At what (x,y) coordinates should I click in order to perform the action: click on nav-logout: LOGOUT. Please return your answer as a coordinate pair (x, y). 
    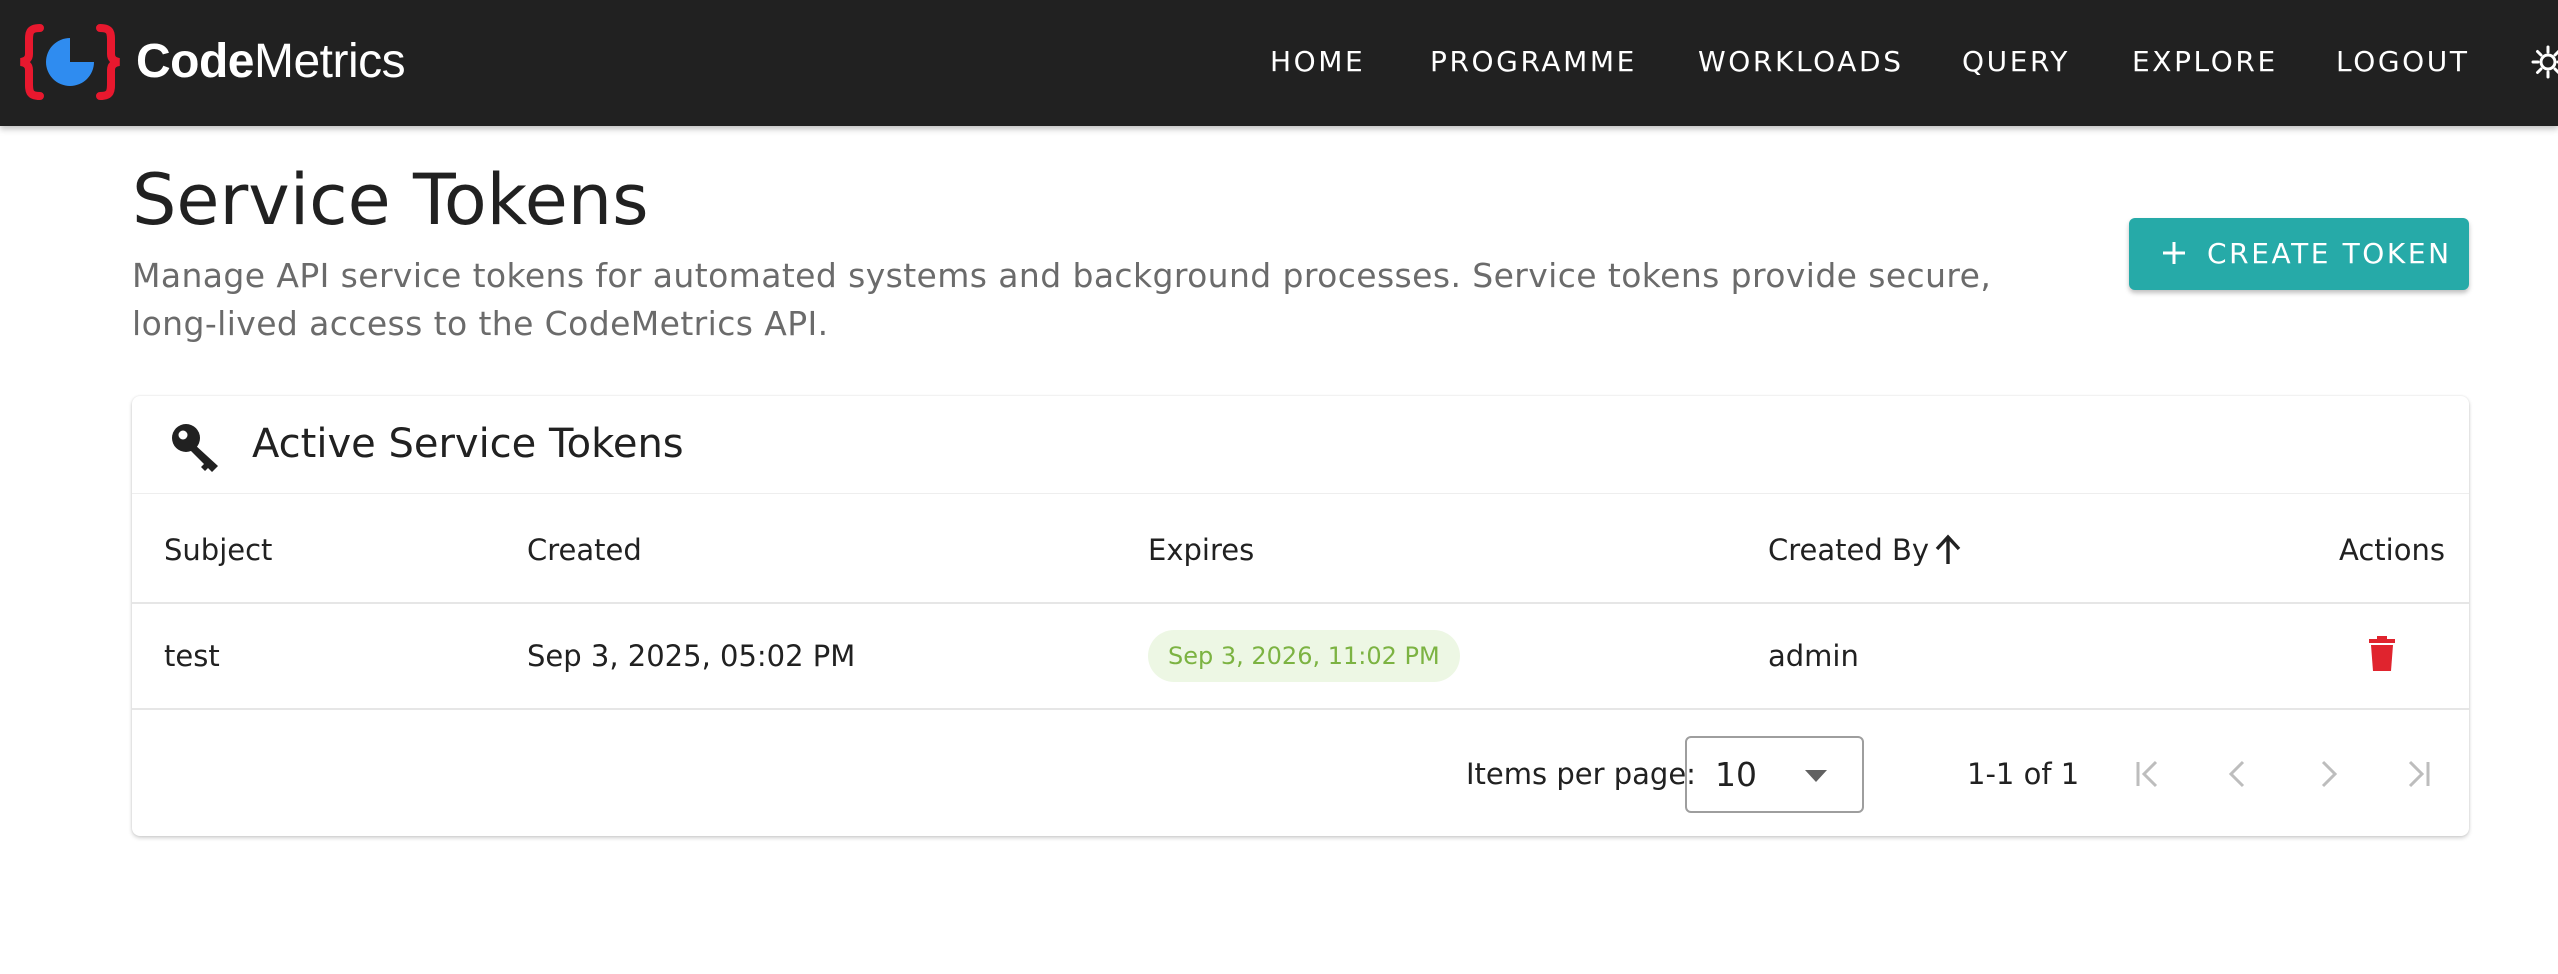
    Looking at the image, I should click on (2403, 62).